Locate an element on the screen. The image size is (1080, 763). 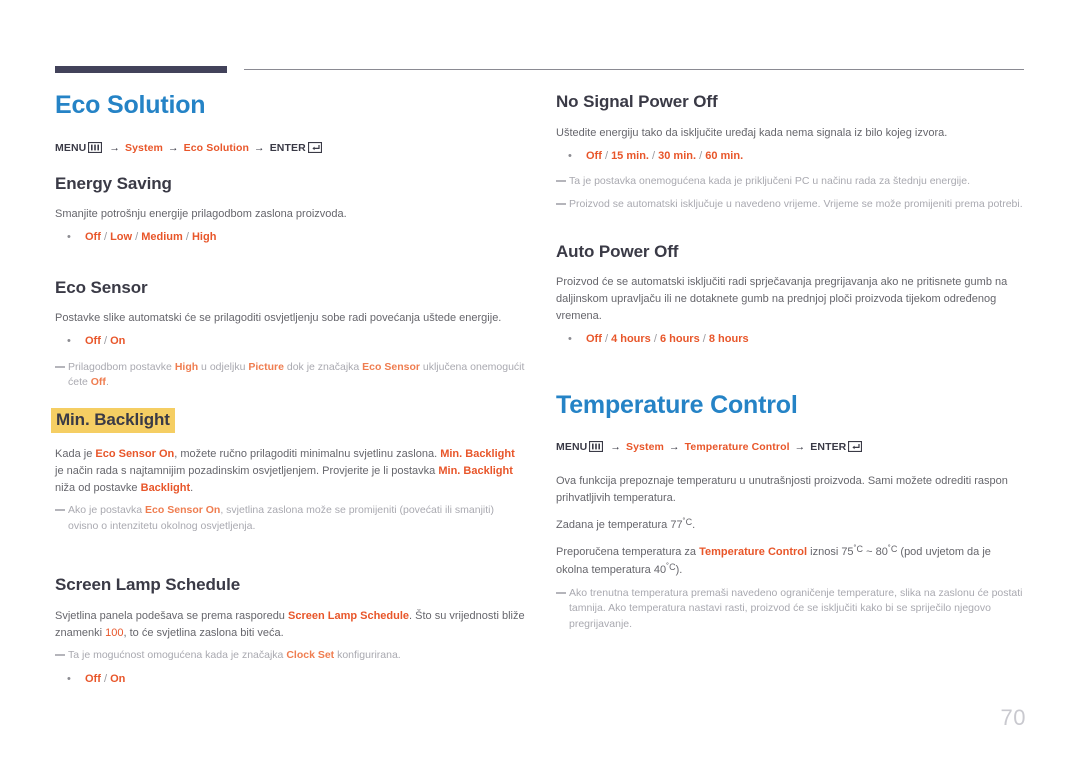
note-pre: Ako je postavka is located at coordinates (107, 509).